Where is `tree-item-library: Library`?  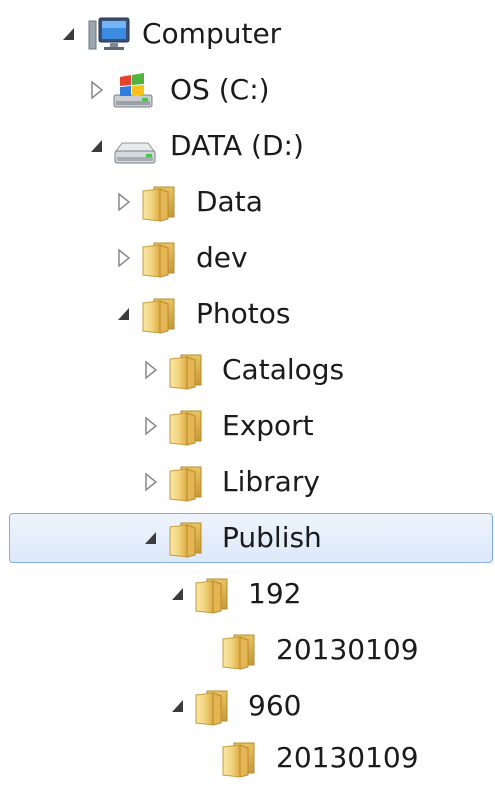
tree-item-library: Library is located at coordinates (247, 482).